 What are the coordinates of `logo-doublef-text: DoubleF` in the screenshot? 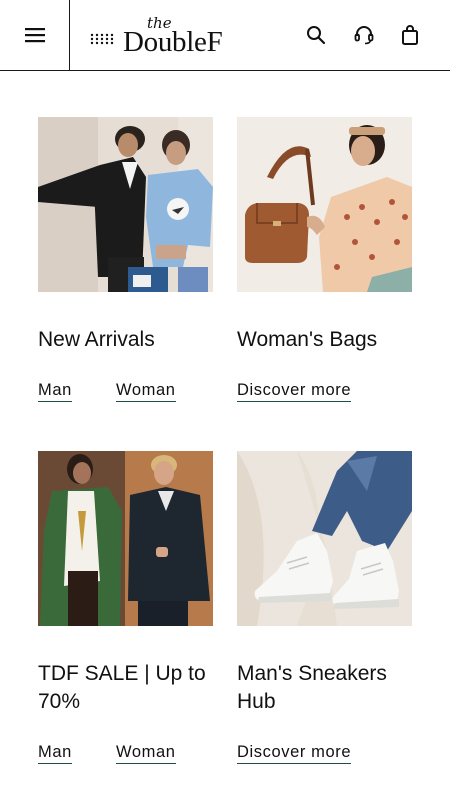 It's located at (173, 42).